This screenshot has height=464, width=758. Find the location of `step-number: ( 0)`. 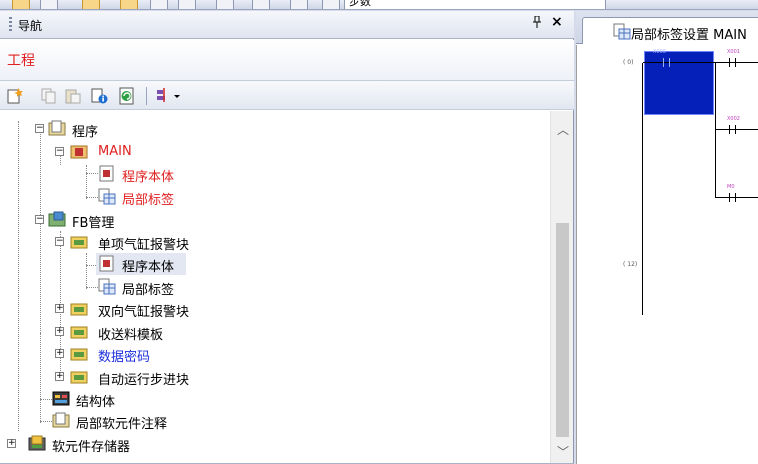

step-number: ( 0) is located at coordinates (628, 62).